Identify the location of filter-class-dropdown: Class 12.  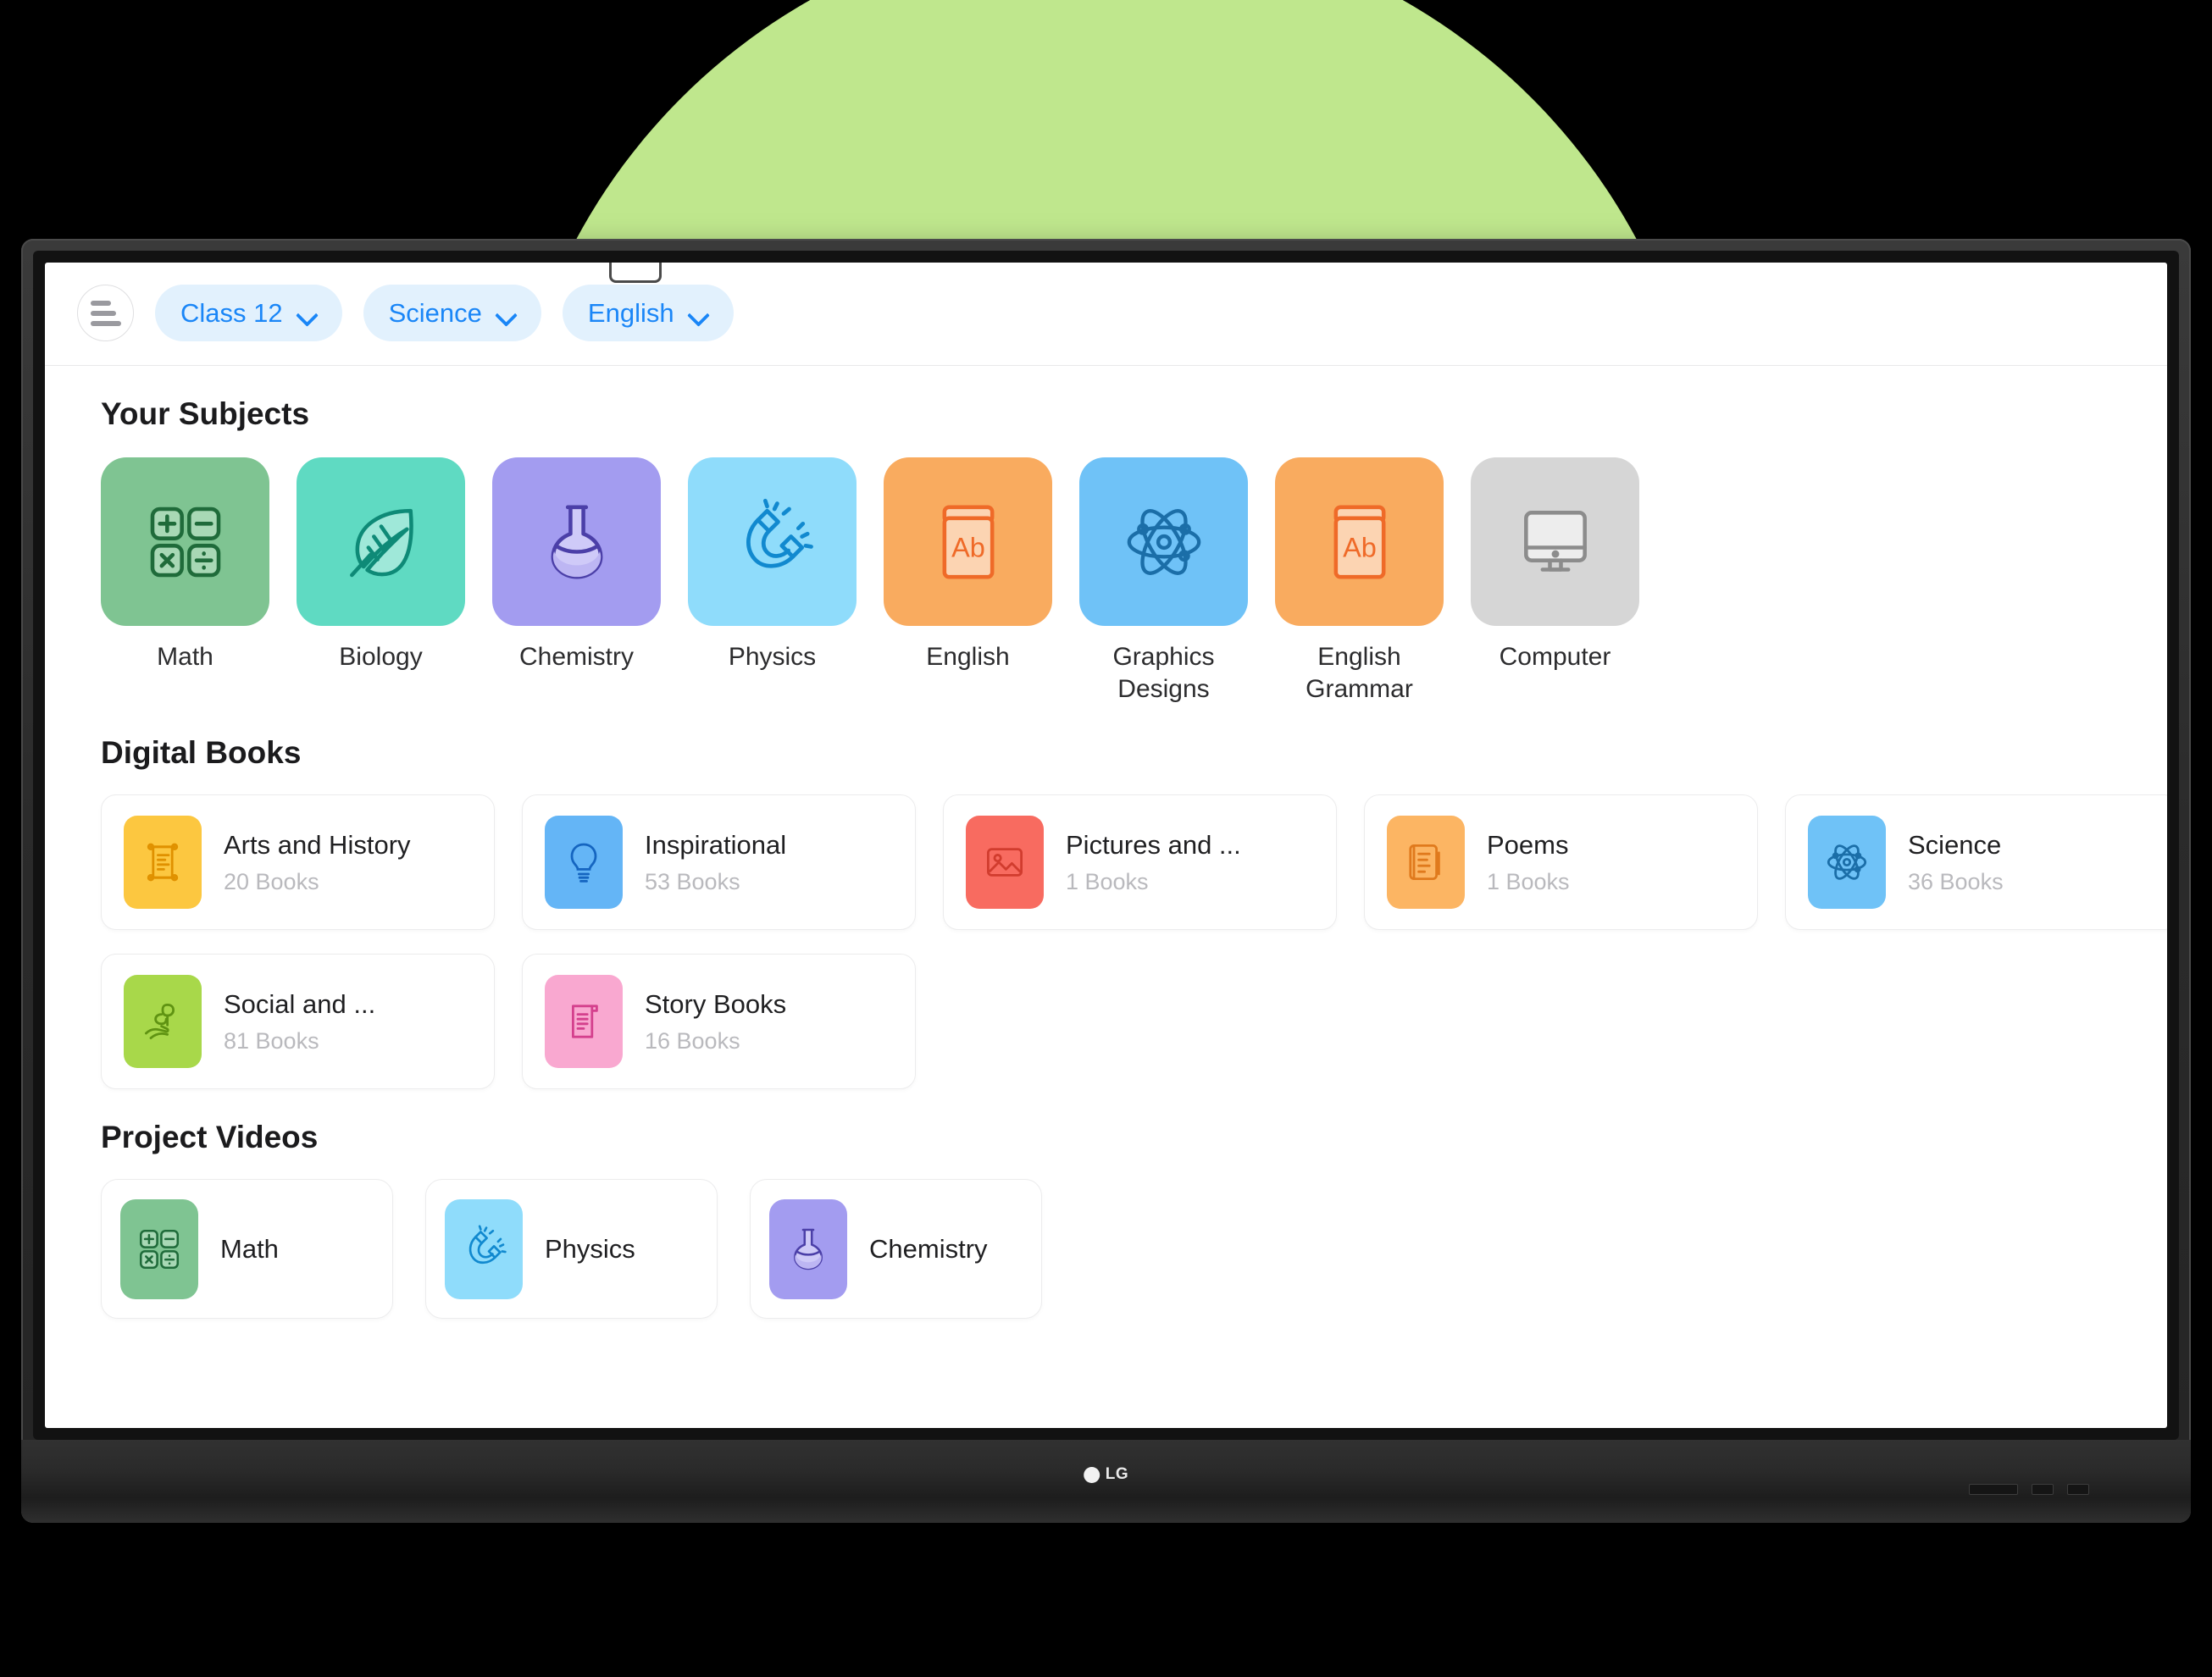
(249, 313).